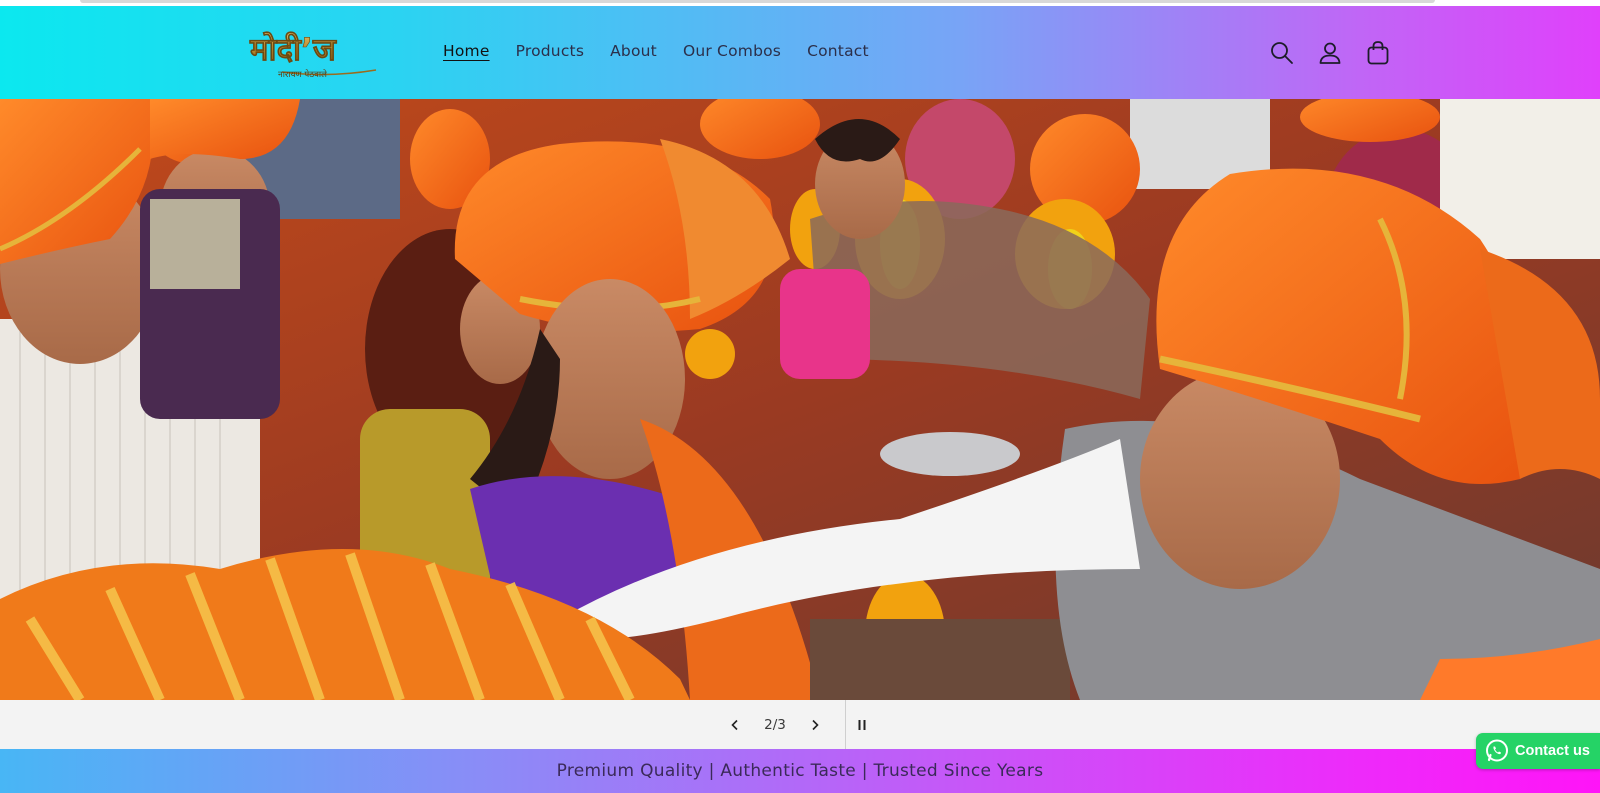 Image resolution: width=1600 pixels, height=793 pixels. Describe the element at coordinates (1282, 53) in the screenshot. I see `search-icon` at that location.